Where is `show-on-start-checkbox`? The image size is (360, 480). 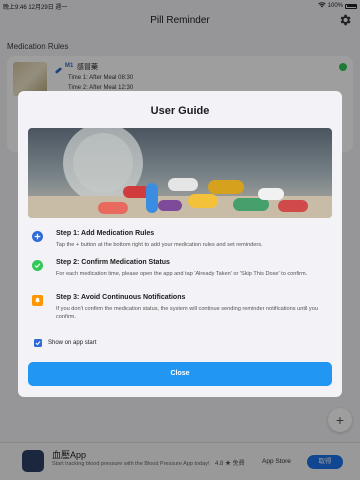 show-on-start-checkbox is located at coordinates (38, 343).